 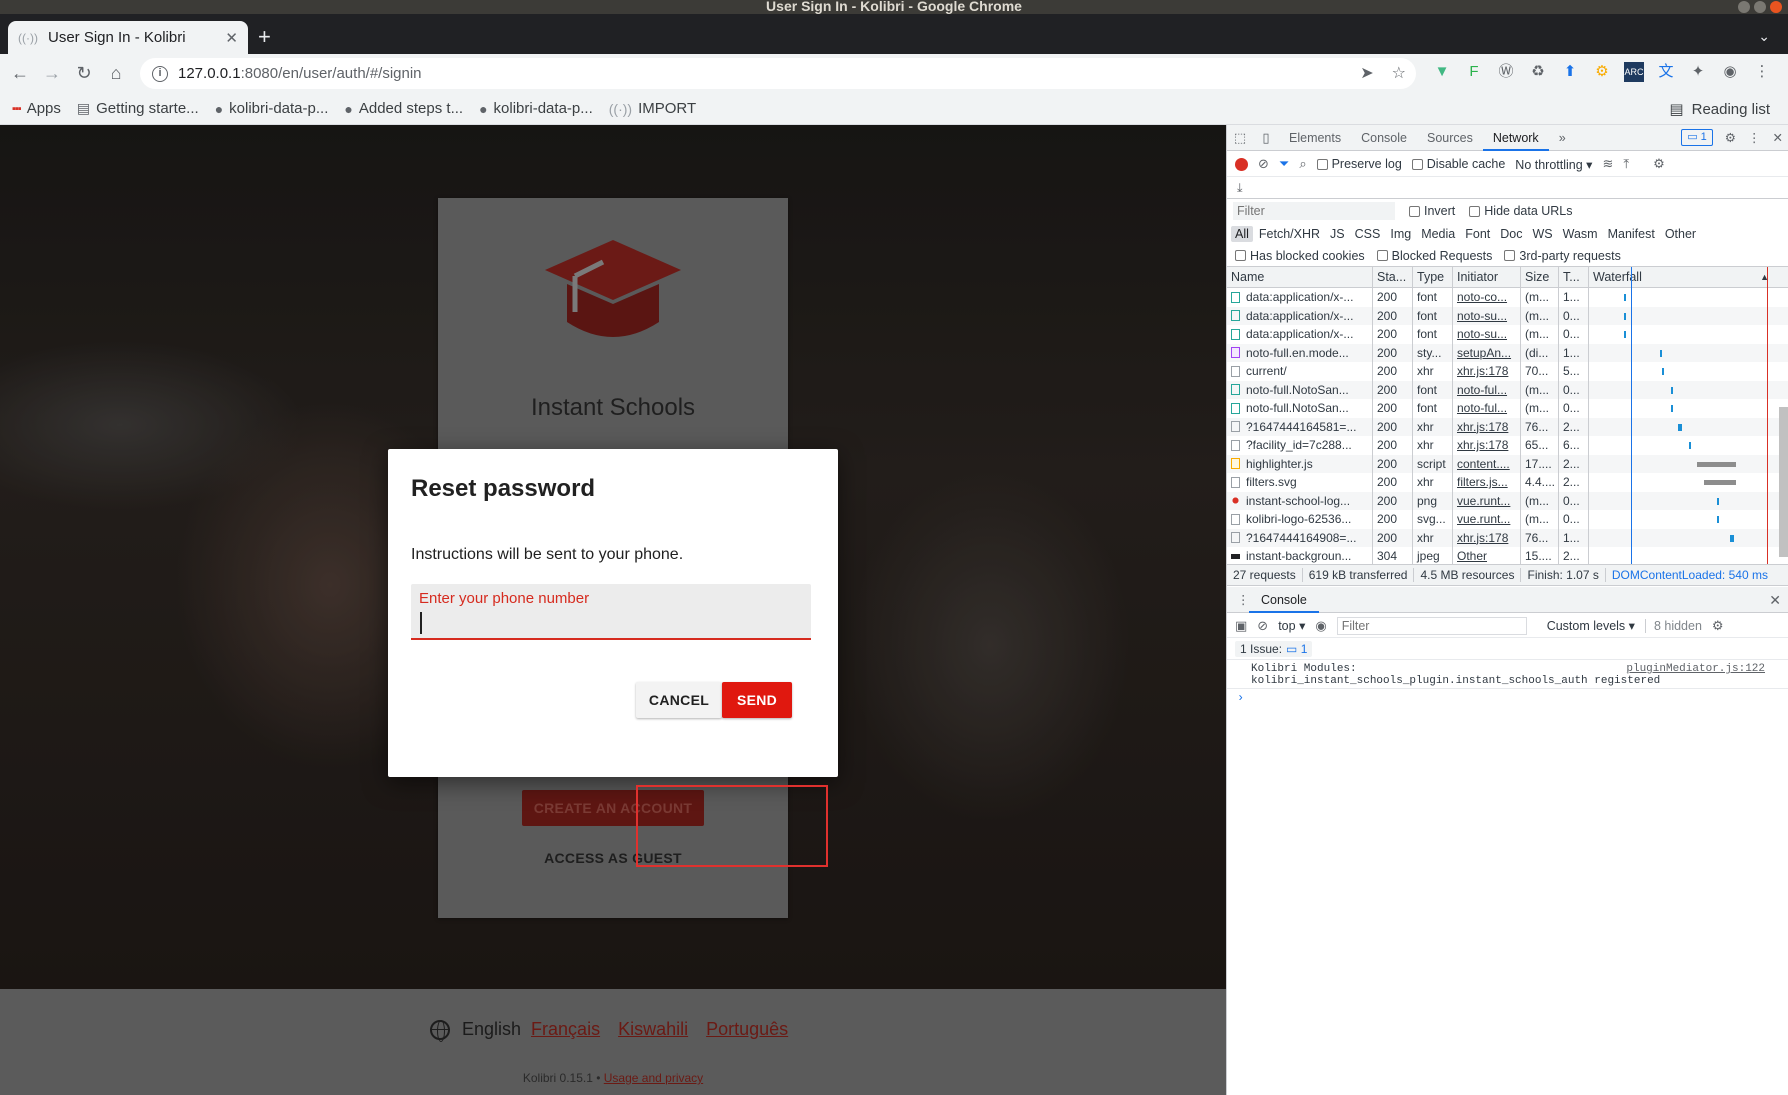 What do you see at coordinates (1300, 463) in the screenshot?
I see `request-name-cell: highlighter.js` at bounding box center [1300, 463].